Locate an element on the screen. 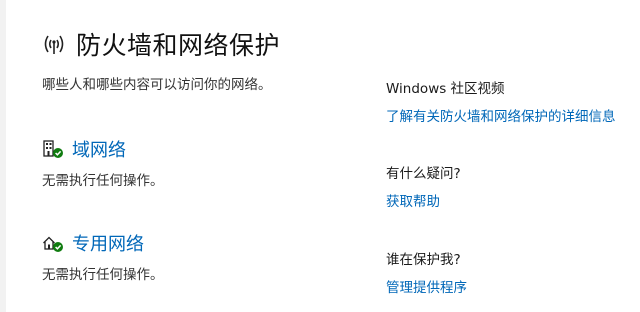  firewall-info-link: 了解有关防火墙和网络保护的详细信息 is located at coordinates (501, 115).